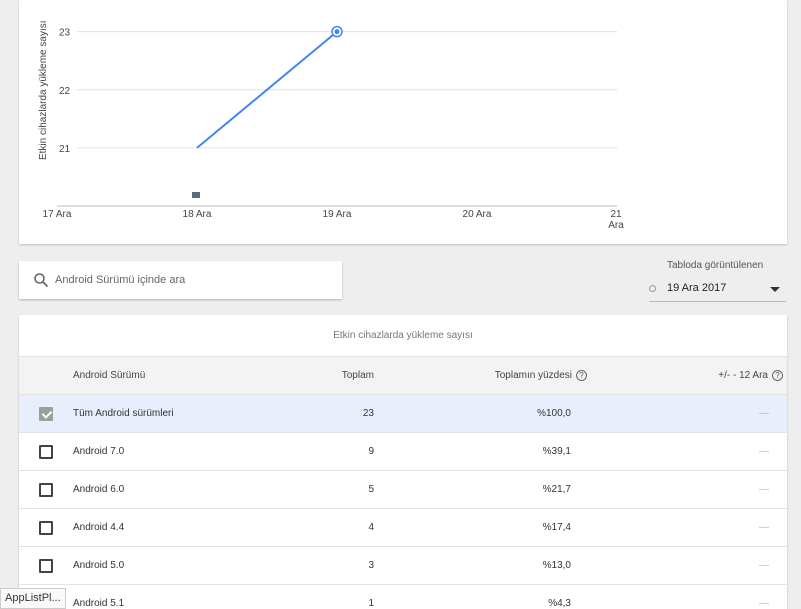 This screenshot has width=801, height=609. Describe the element at coordinates (403, 336) in the screenshot. I see `table-title: Etkin cihazlarda yükleme sayısı` at that location.